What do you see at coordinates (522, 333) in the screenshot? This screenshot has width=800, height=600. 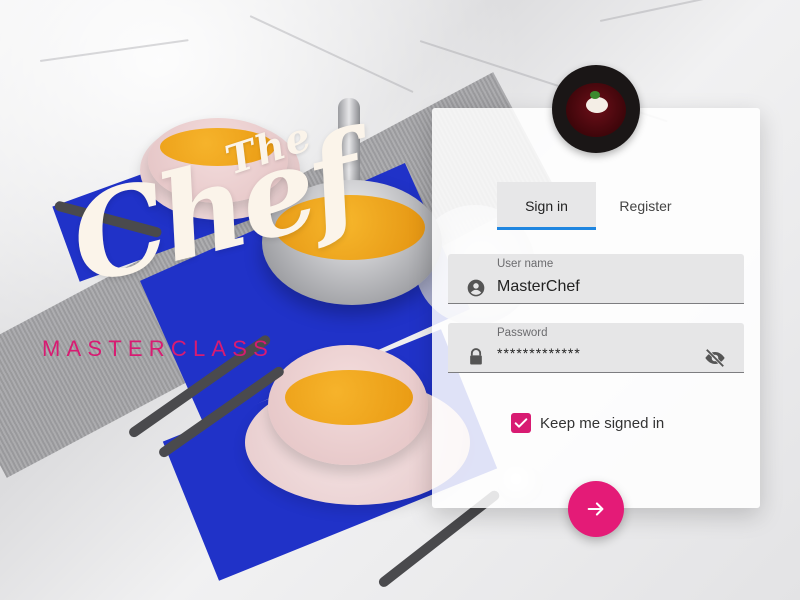 I see `password-label: Password` at bounding box center [522, 333].